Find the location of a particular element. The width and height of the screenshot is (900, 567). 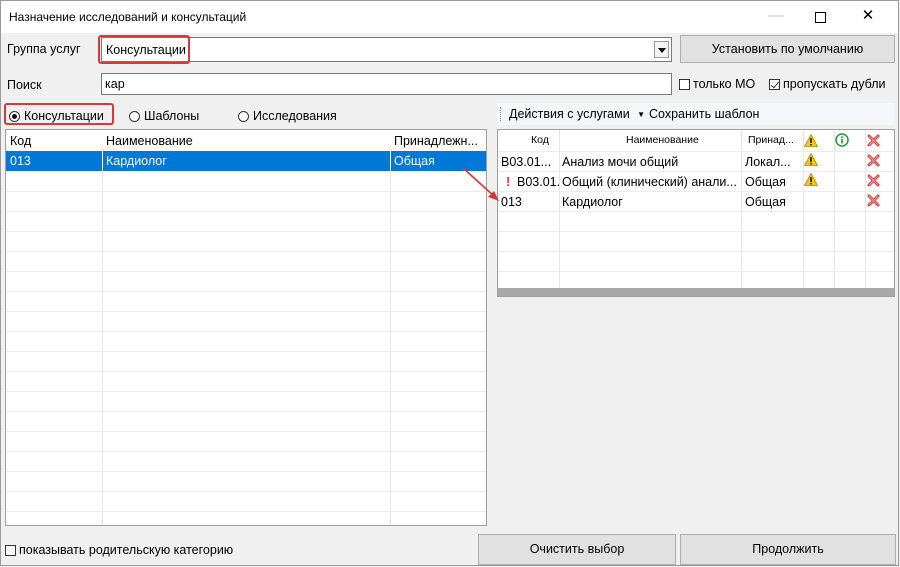

only-mo-label: только МО is located at coordinates (724, 84).